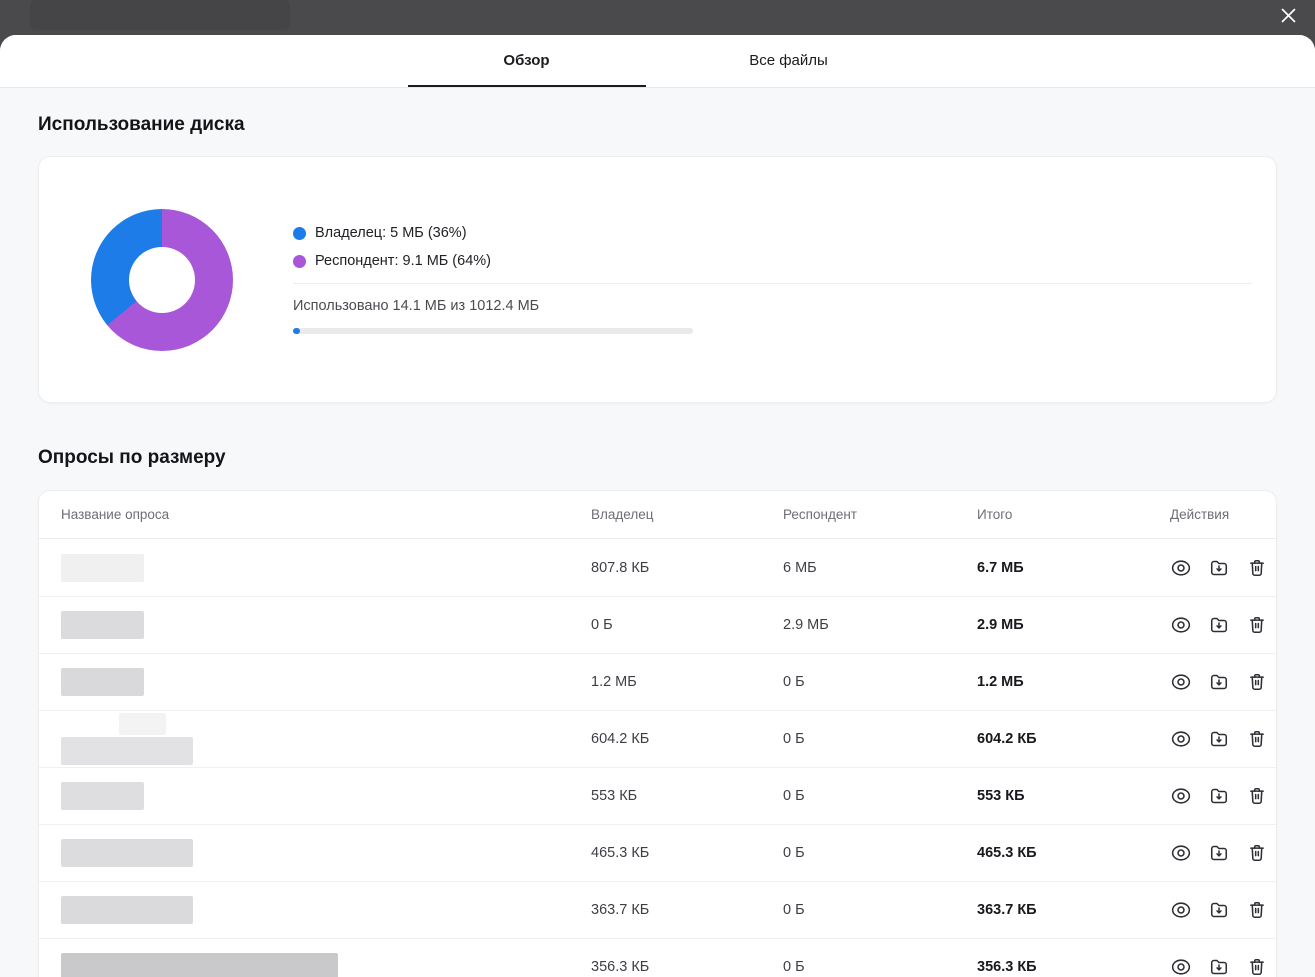 This screenshot has width=1315, height=977. What do you see at coordinates (391, 233) in the screenshot?
I see `owner-legend-label: Владелец: 5 МБ (36%)` at bounding box center [391, 233].